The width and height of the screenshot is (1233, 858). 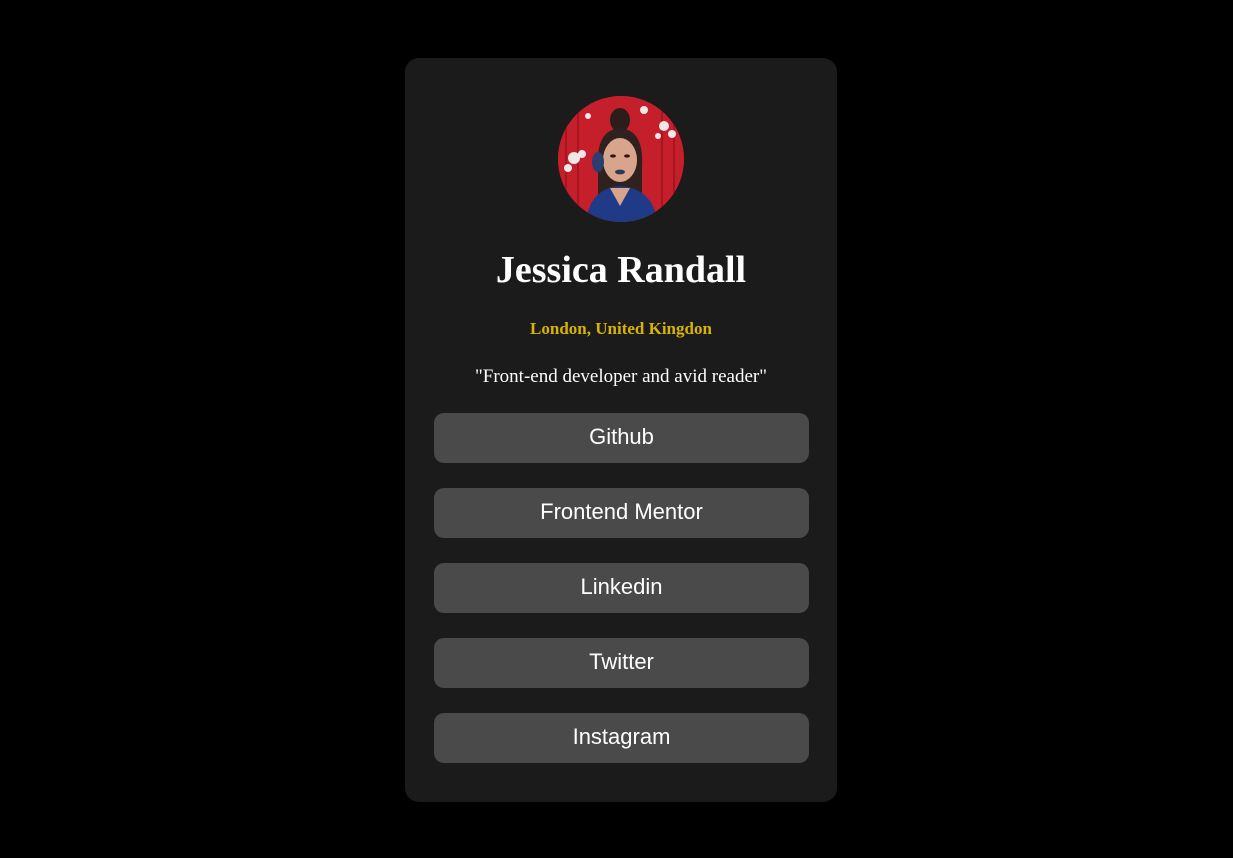 I want to click on avatar-photo-icon, so click(x=621, y=159).